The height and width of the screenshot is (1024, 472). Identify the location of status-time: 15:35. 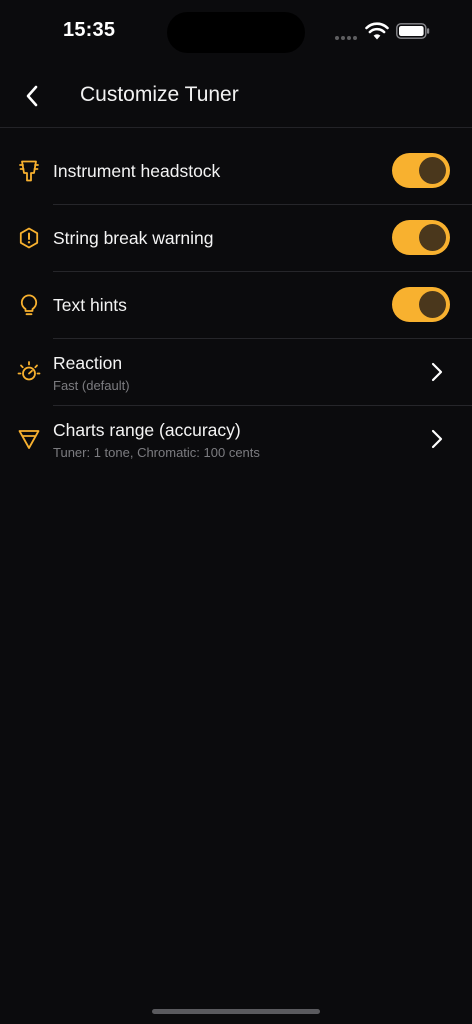
(89, 30).